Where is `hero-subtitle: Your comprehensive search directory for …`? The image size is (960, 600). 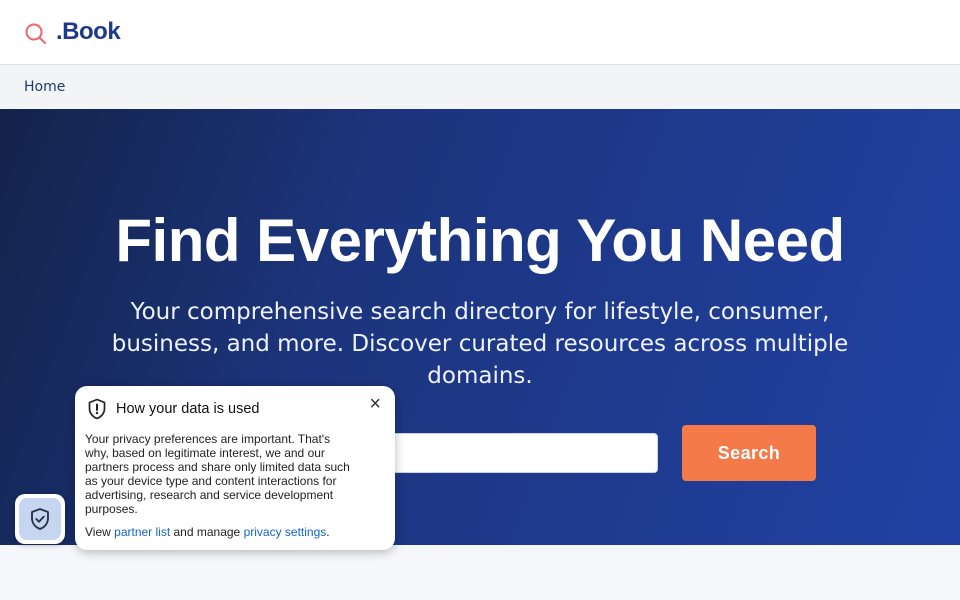 hero-subtitle: Your comprehensive search directory for … is located at coordinates (480, 344).